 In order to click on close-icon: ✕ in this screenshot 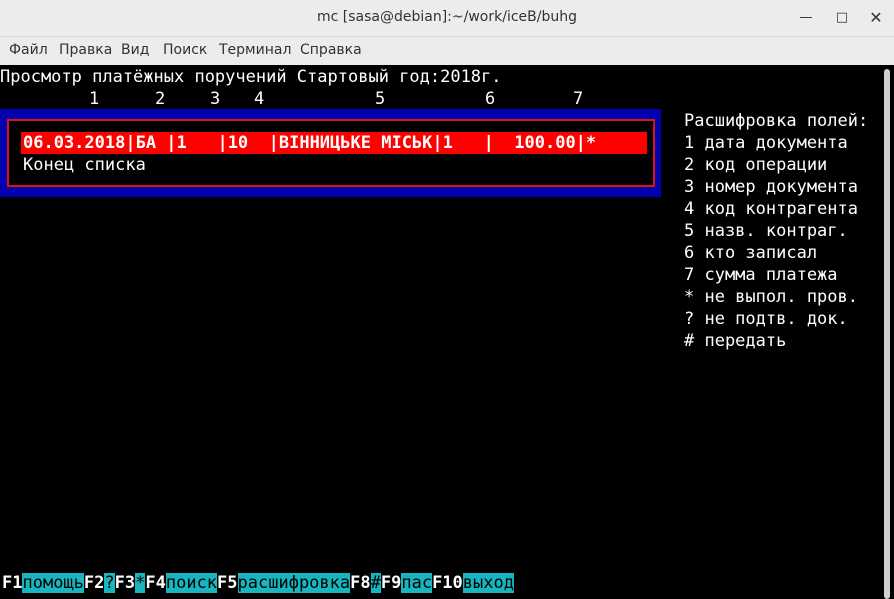, I will do `click(876, 18)`.